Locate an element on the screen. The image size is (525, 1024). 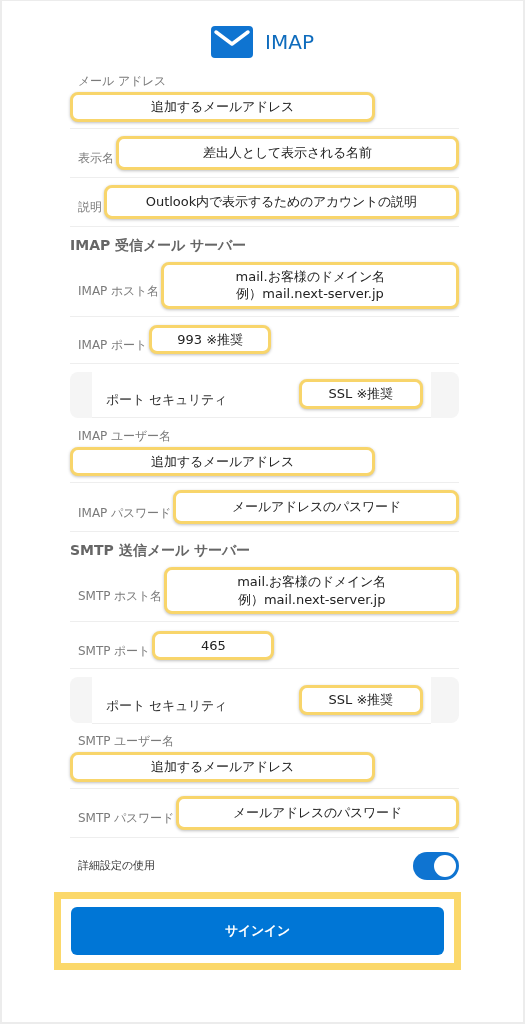
input-field: 465 is located at coordinates (213, 645).